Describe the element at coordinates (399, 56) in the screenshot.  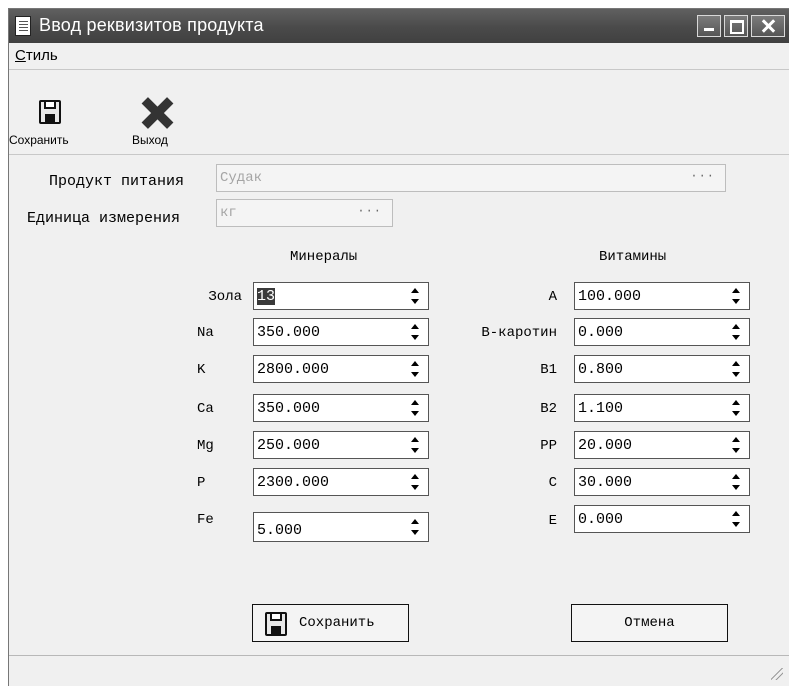
I see `menu-bar: Стиль` at that location.